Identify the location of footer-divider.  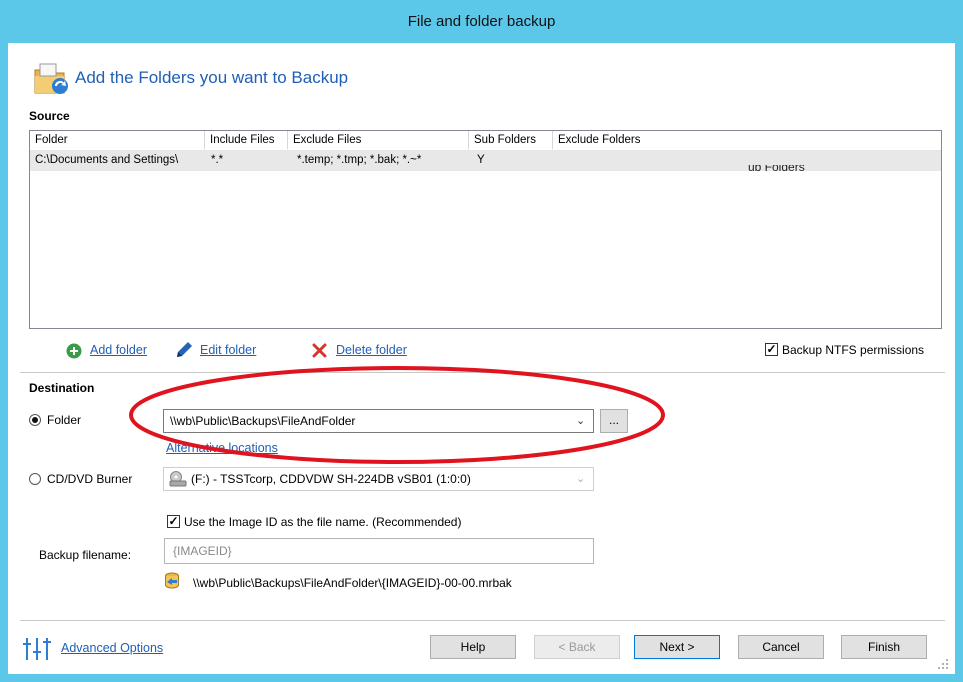
(482, 620).